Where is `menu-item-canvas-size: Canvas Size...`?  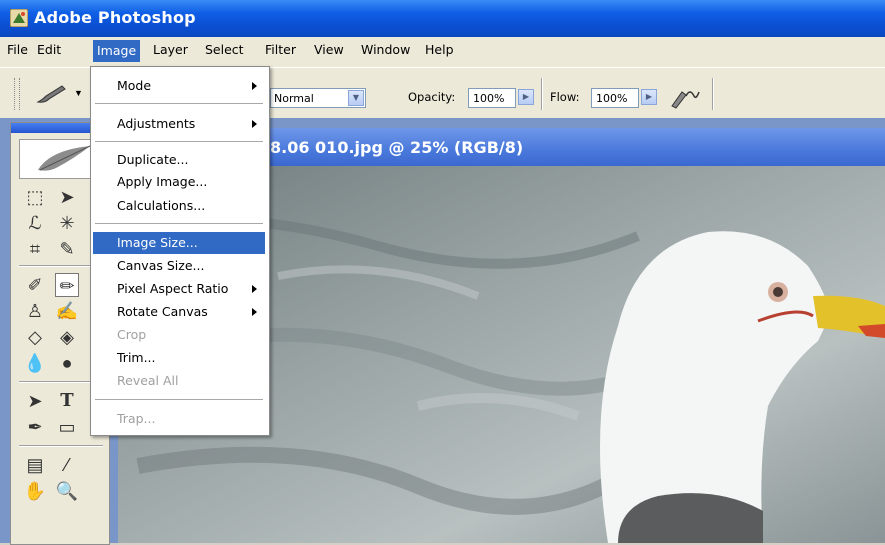
menu-item-canvas-size: Canvas Size... is located at coordinates (179, 266).